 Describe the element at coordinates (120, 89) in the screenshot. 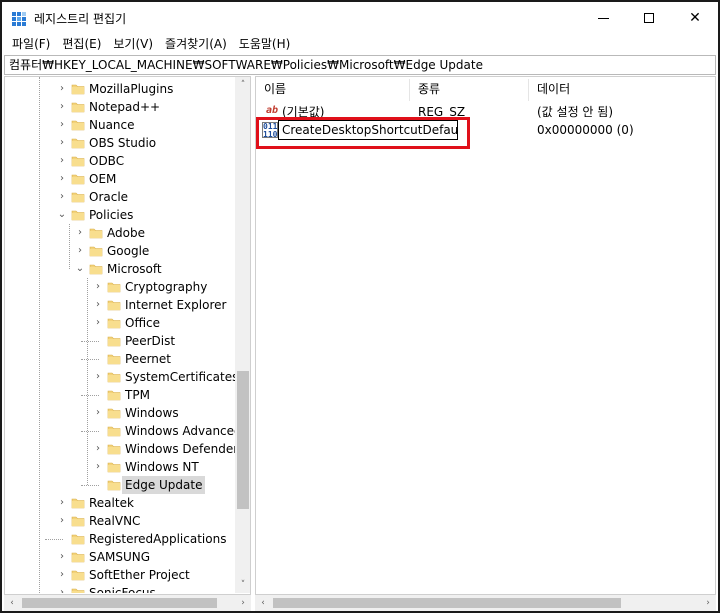

I see `tree-item: › MozillaPlugins` at that location.